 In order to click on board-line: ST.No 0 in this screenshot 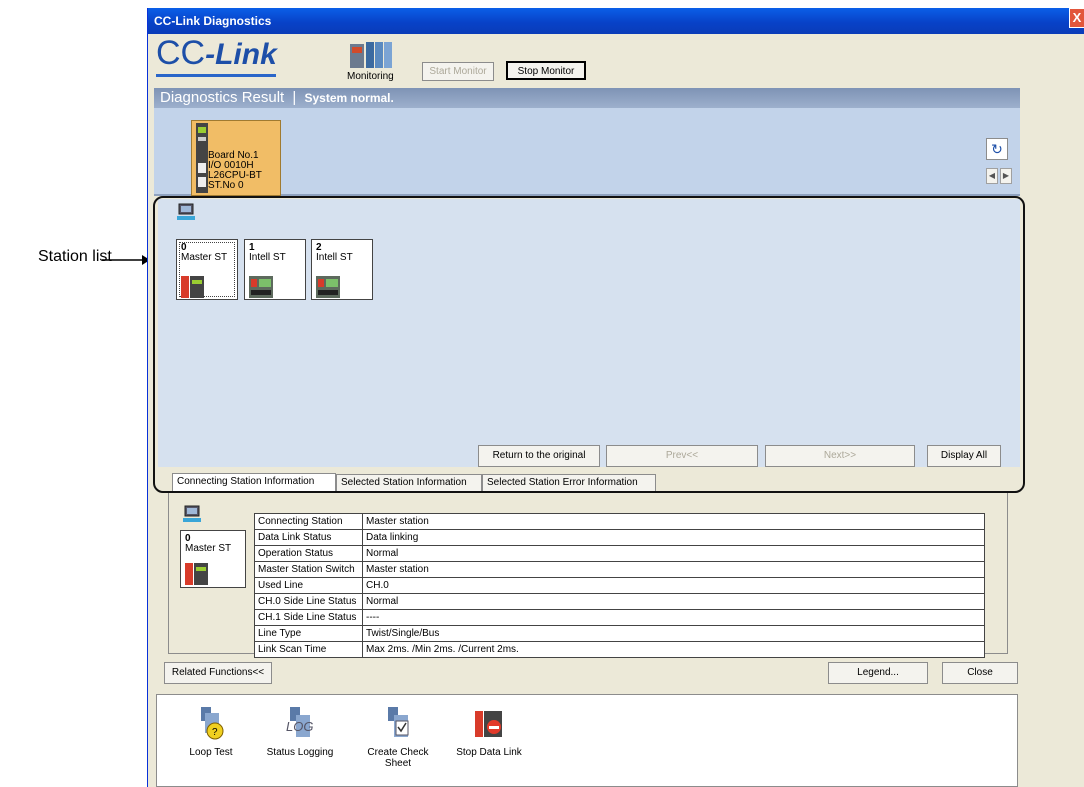, I will do `click(226, 185)`.